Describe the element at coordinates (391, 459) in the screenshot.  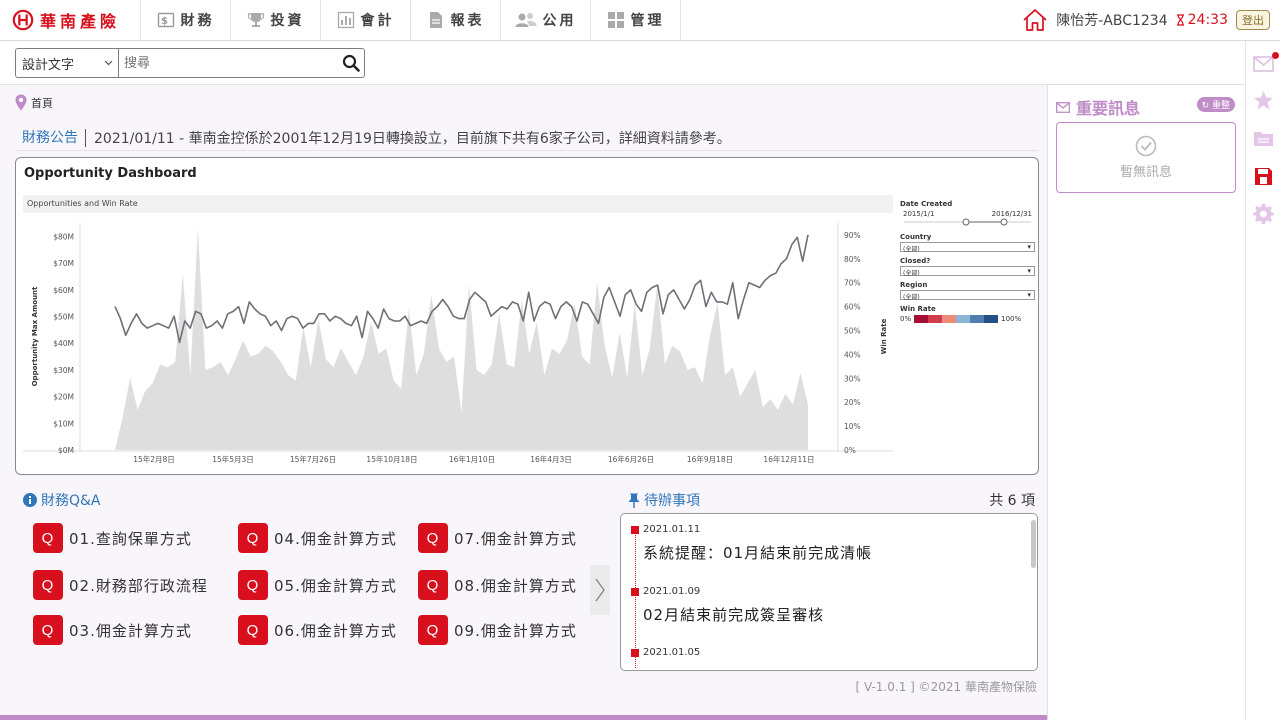
I see `x-tick-label: 15年10月18日` at that location.